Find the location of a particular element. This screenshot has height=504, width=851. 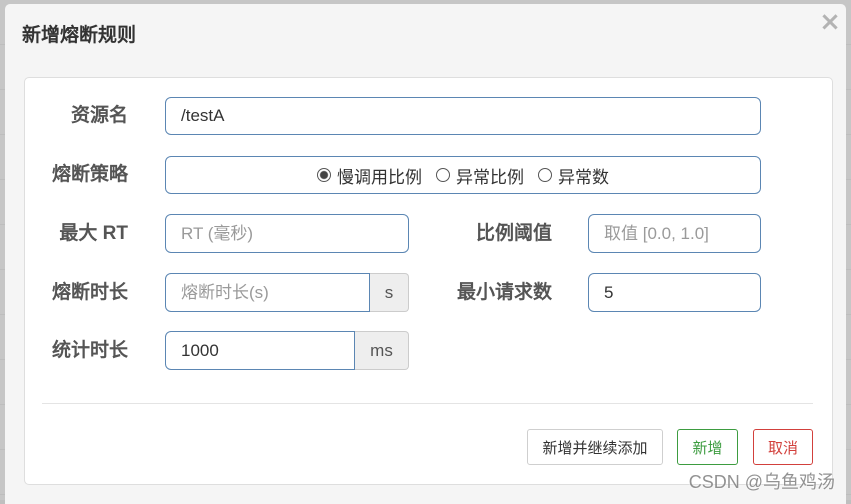

add-and-continue-button: 新增并继续添加 is located at coordinates (595, 447).